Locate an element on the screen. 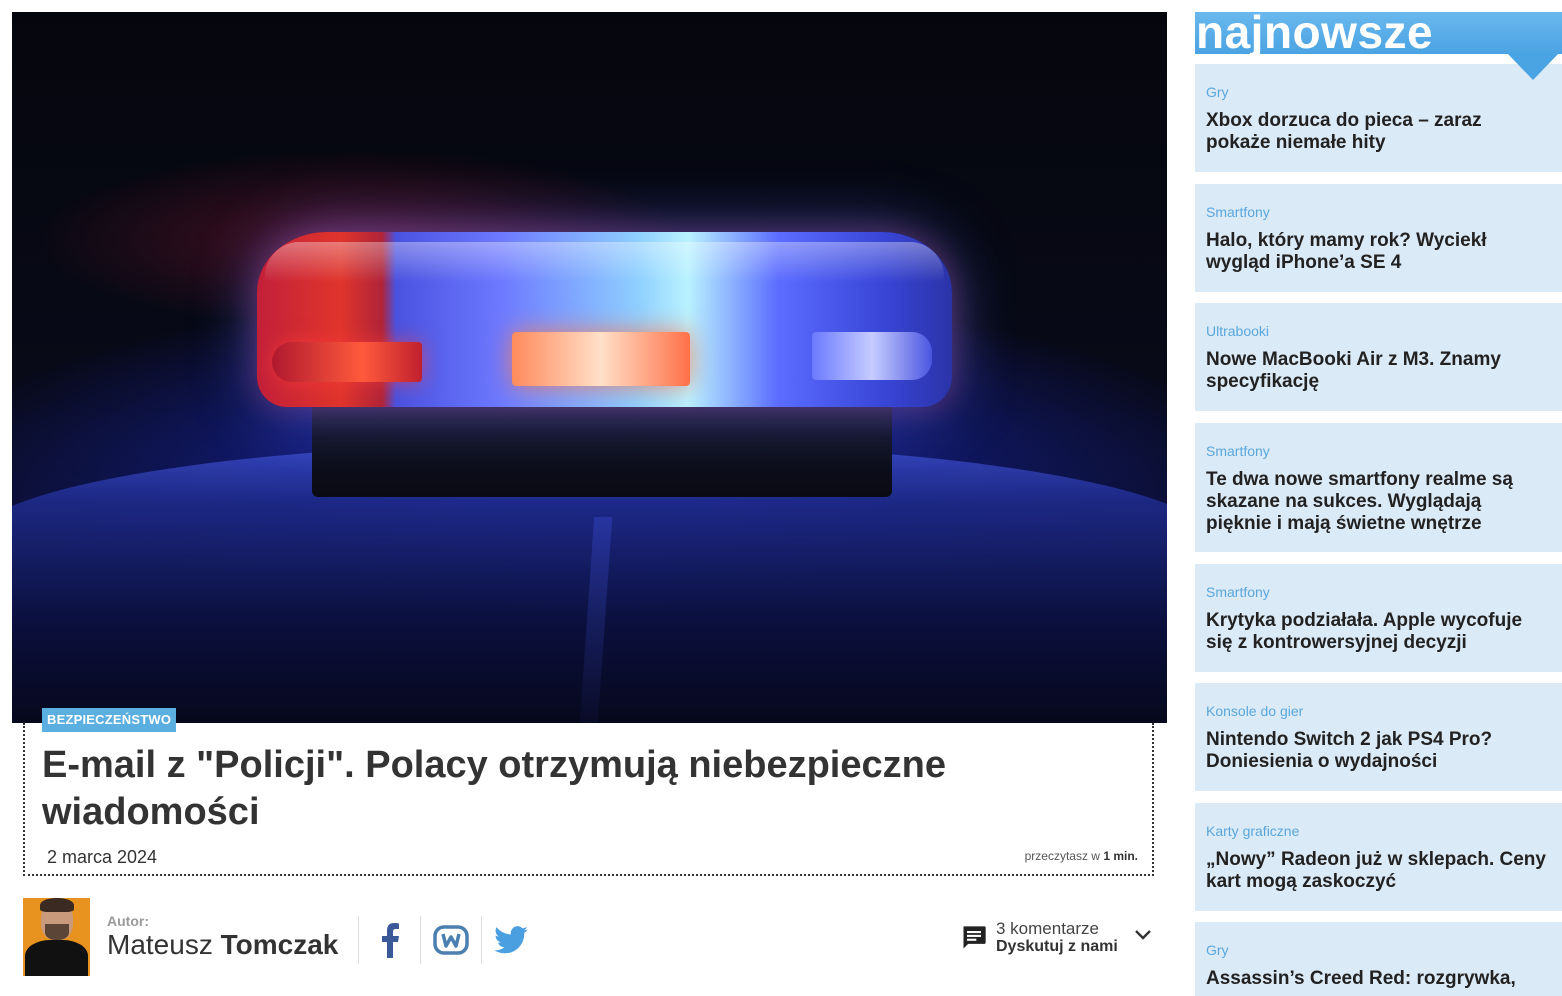 This screenshot has height=996, width=1562. author-last-name: Tomczak is located at coordinates (279, 944).